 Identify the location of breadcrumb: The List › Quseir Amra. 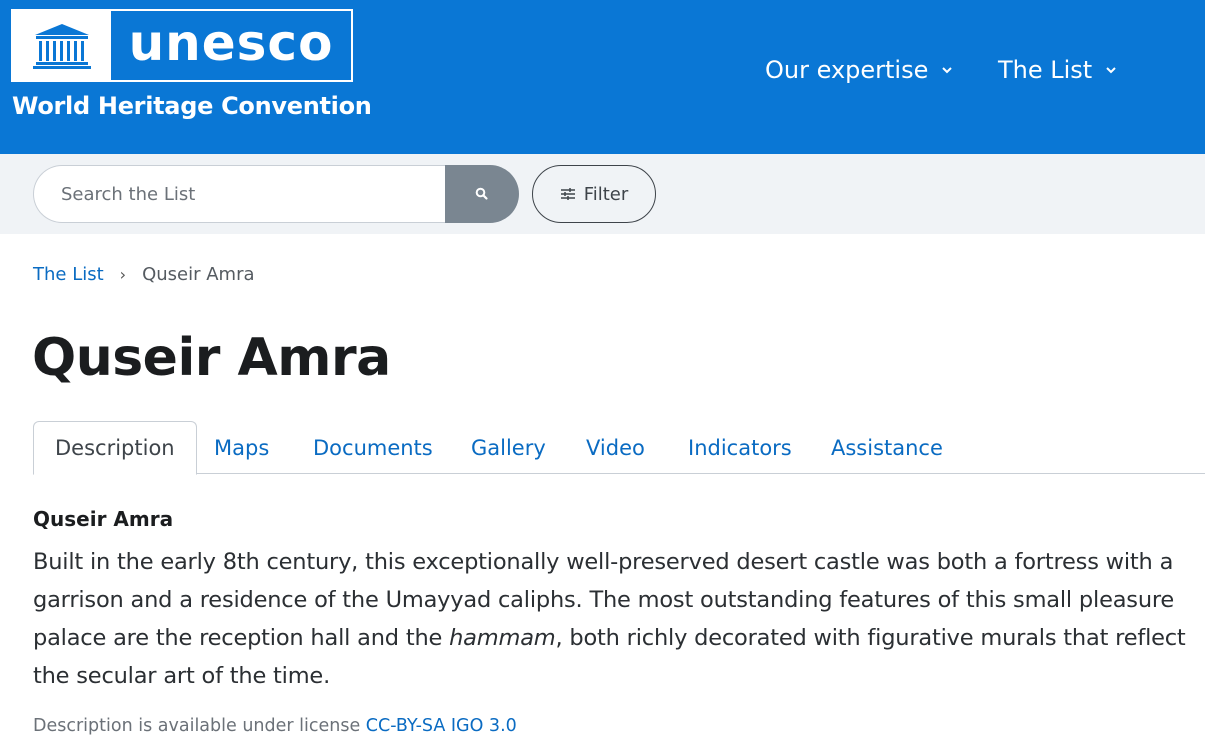
(144, 274).